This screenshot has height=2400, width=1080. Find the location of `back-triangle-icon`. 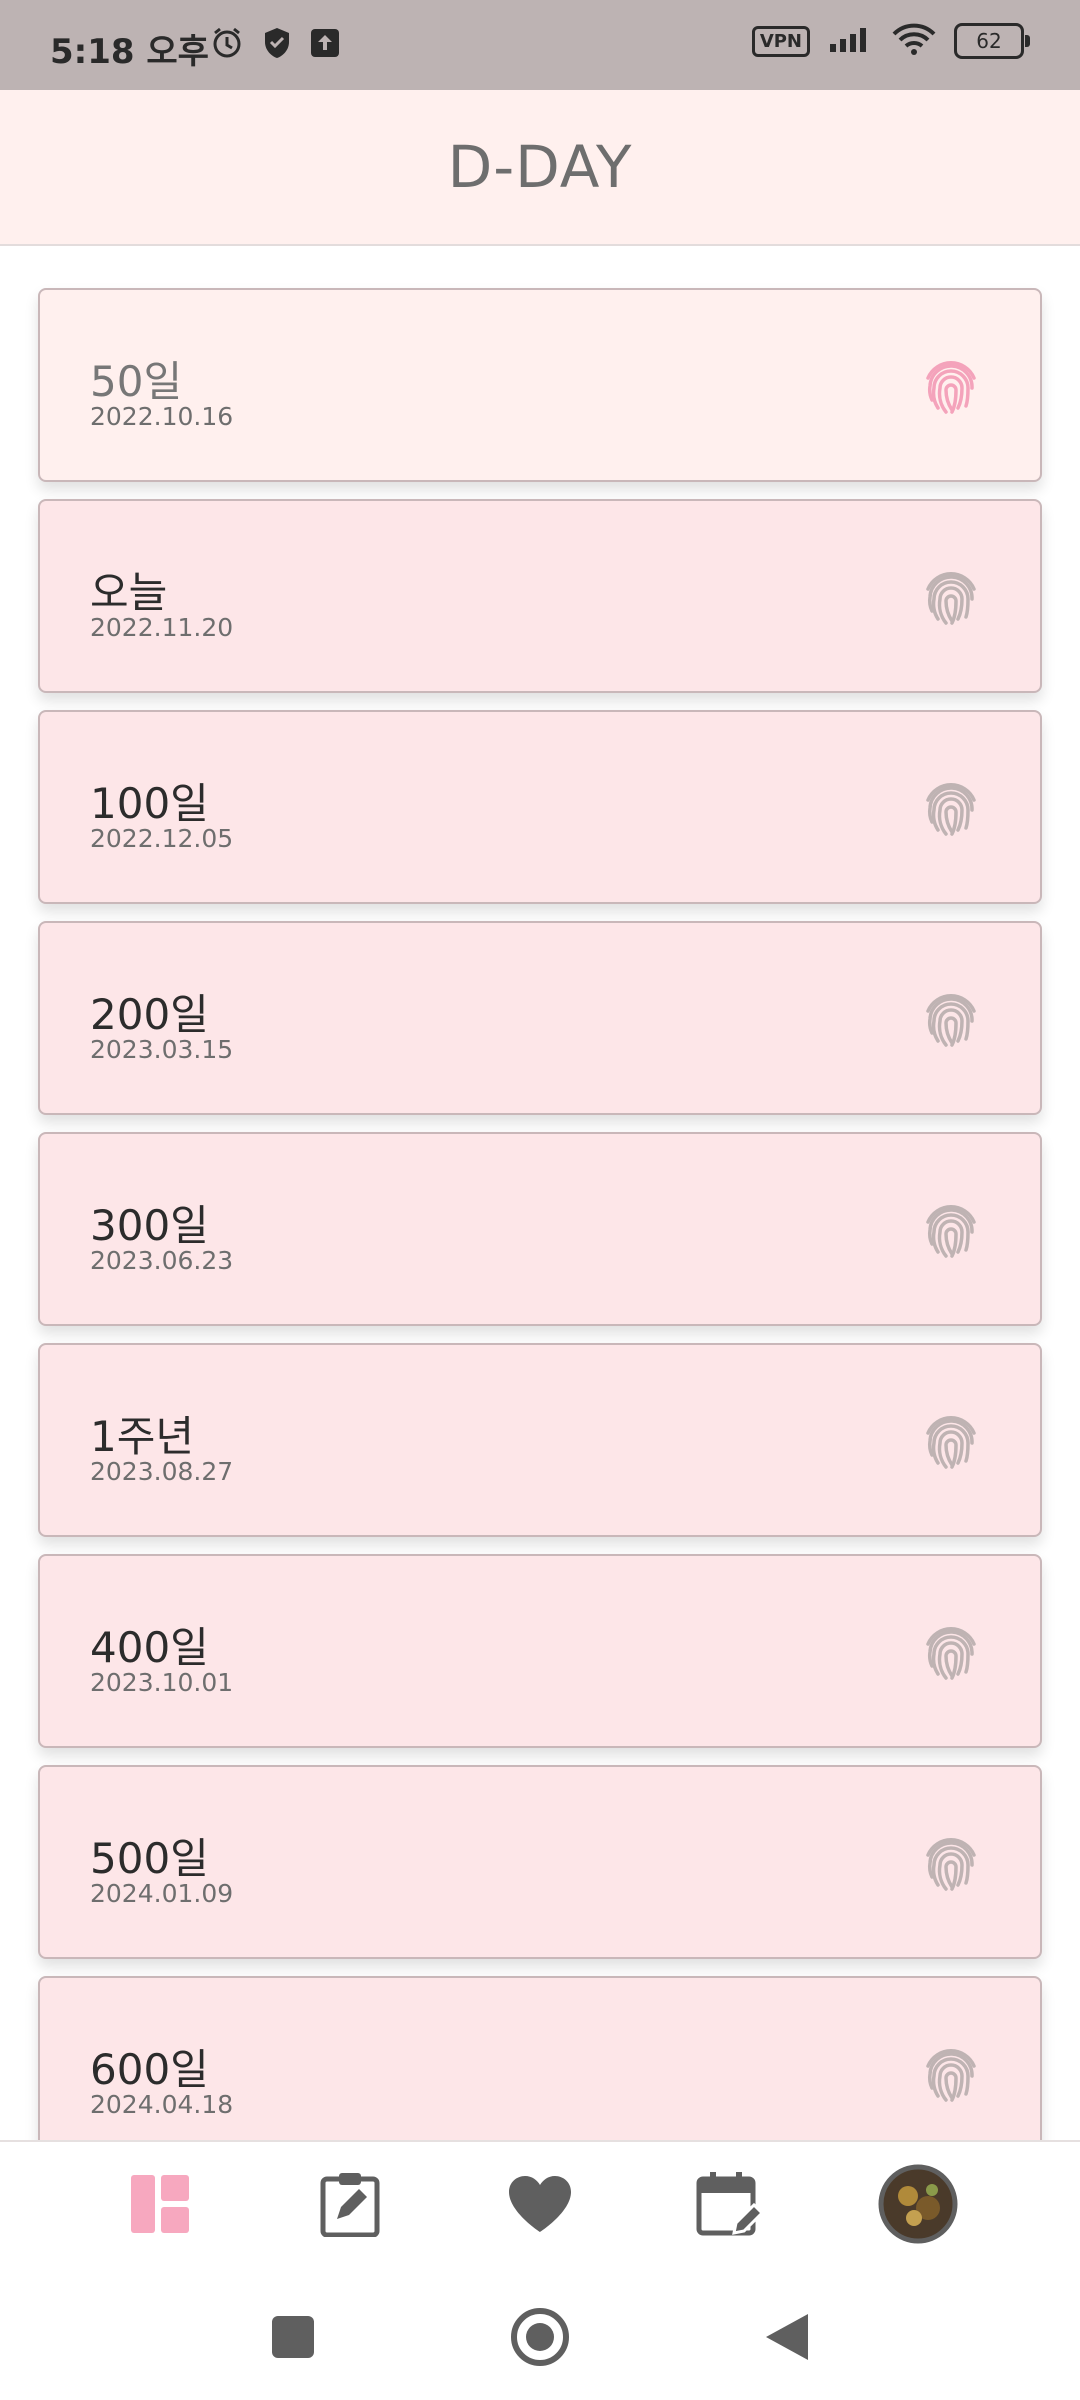

back-triangle-icon is located at coordinates (787, 2339).